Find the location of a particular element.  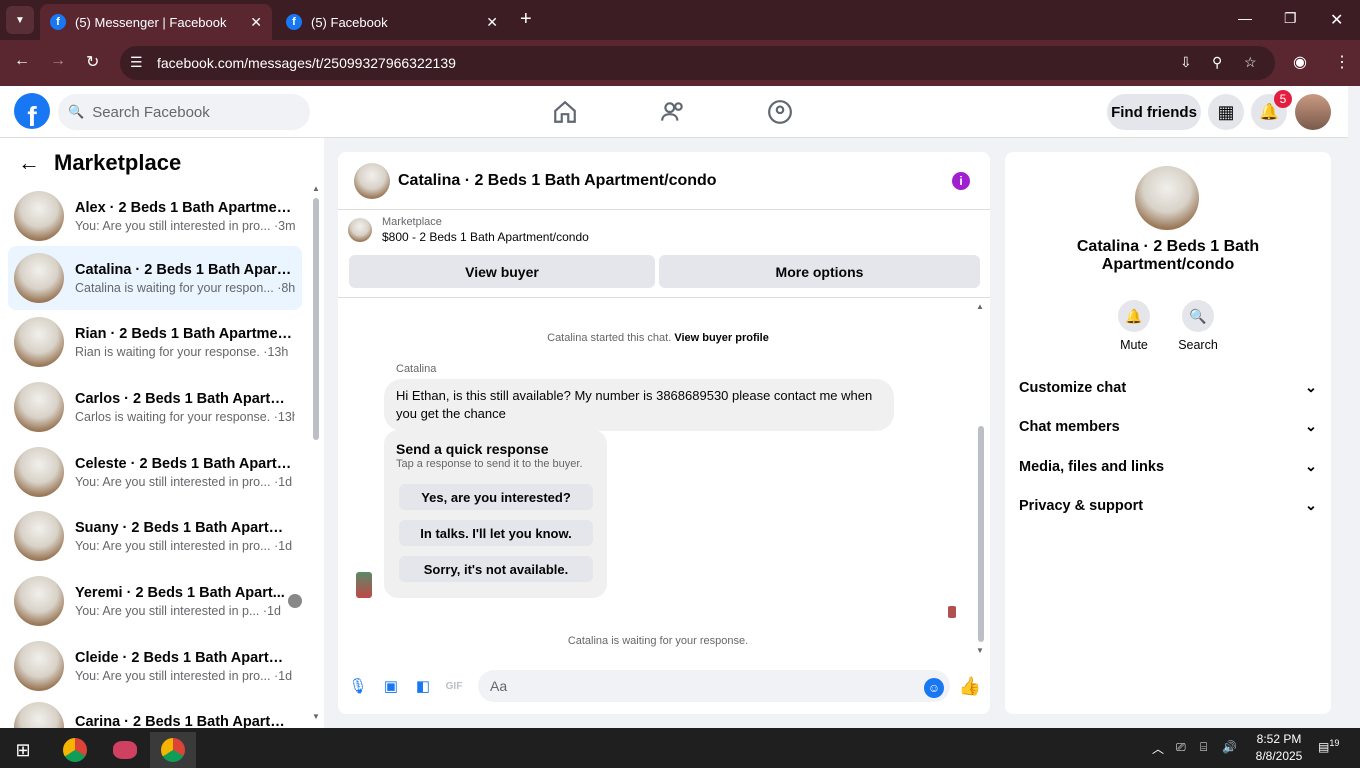

minimize-button: — is located at coordinates (1245, 18).